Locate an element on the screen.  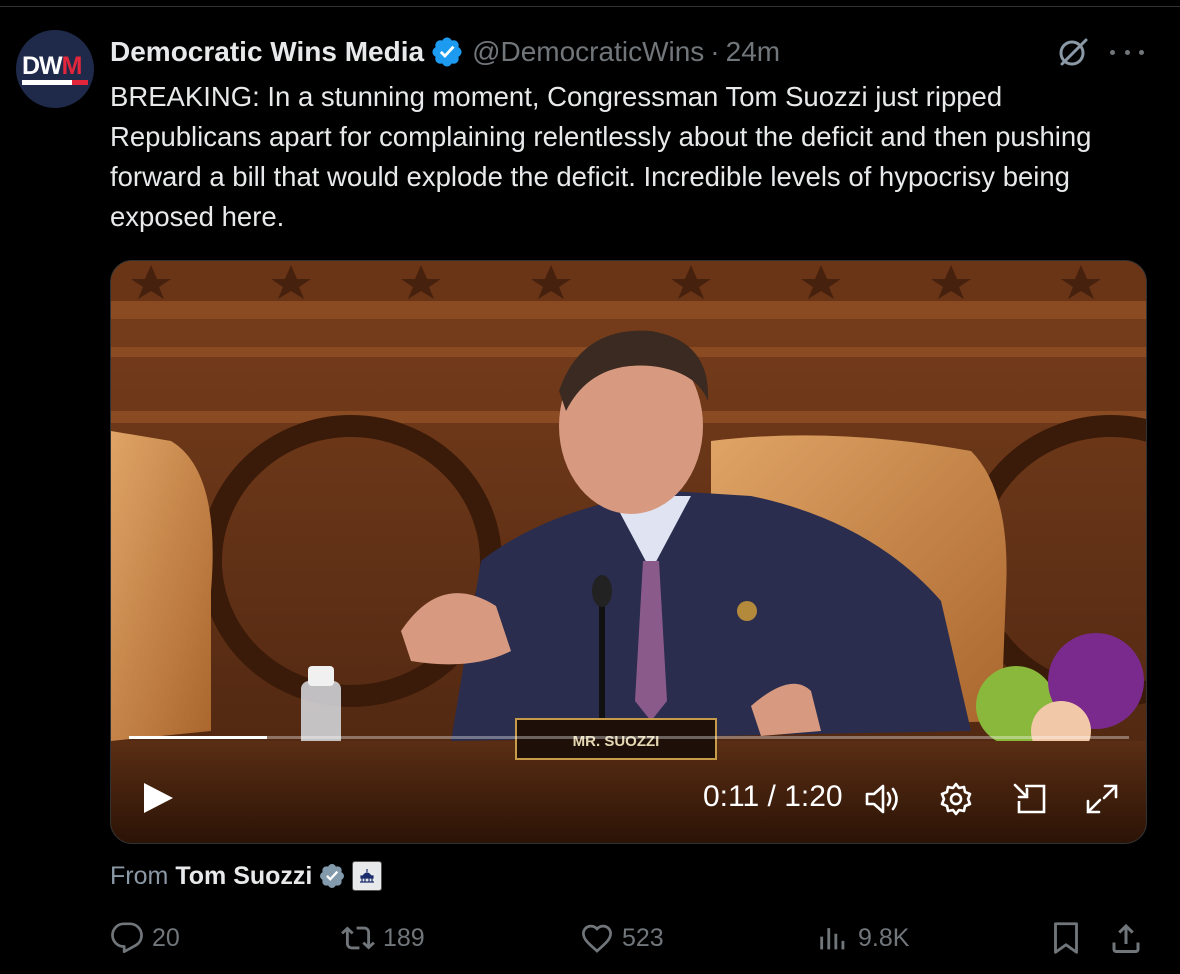
fullscreen-icon is located at coordinates (1102, 799).